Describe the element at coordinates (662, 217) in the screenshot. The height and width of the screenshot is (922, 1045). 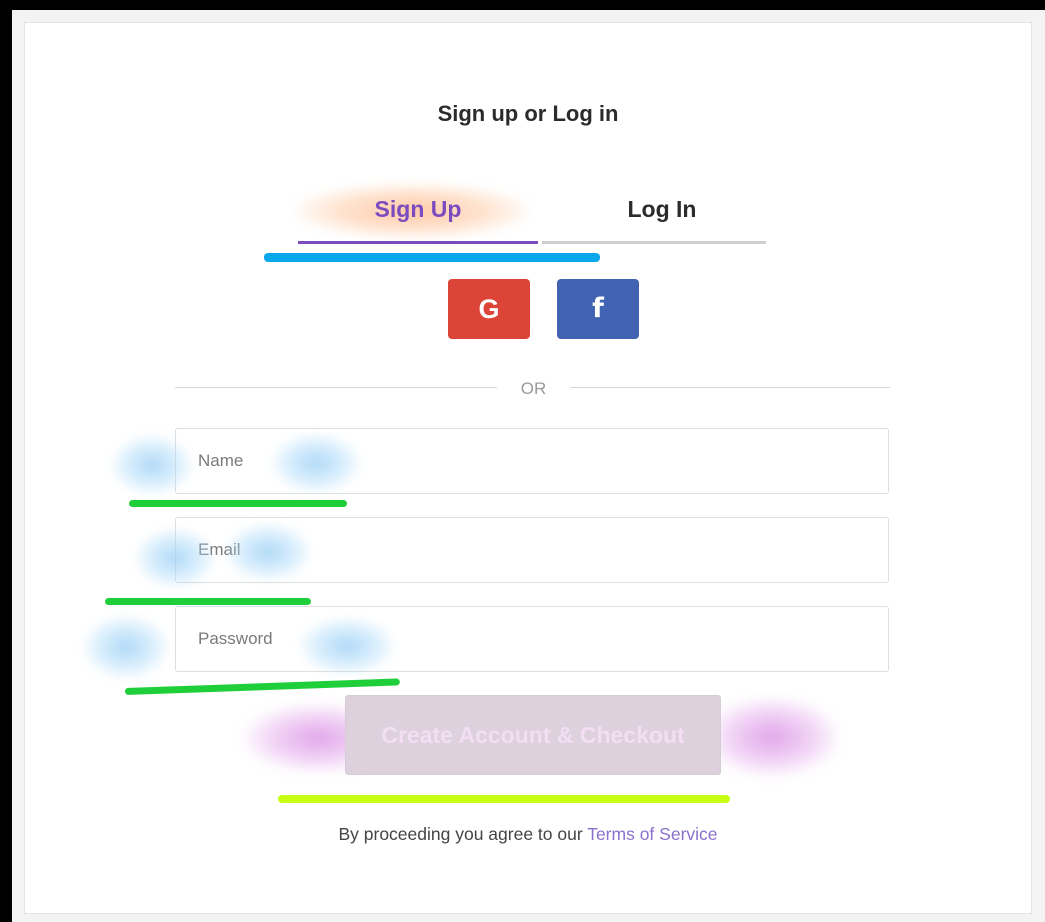
I see `tab-log-in: Log In` at that location.